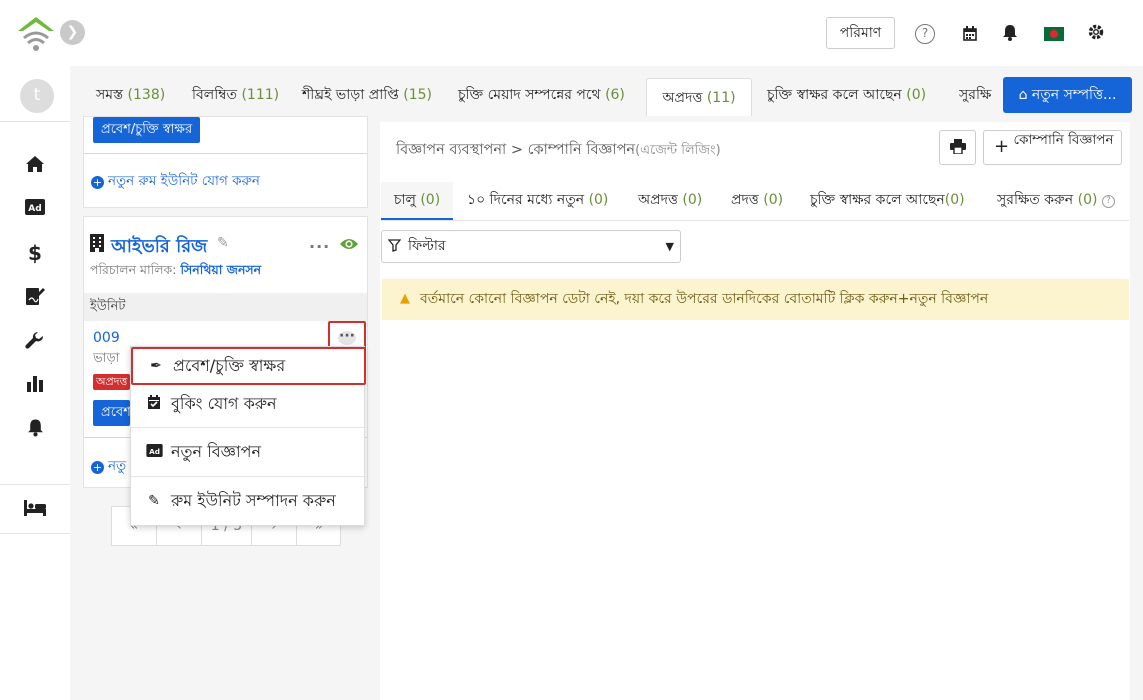 This screenshot has height=700, width=1143. I want to click on bed-icon, so click(35, 511).